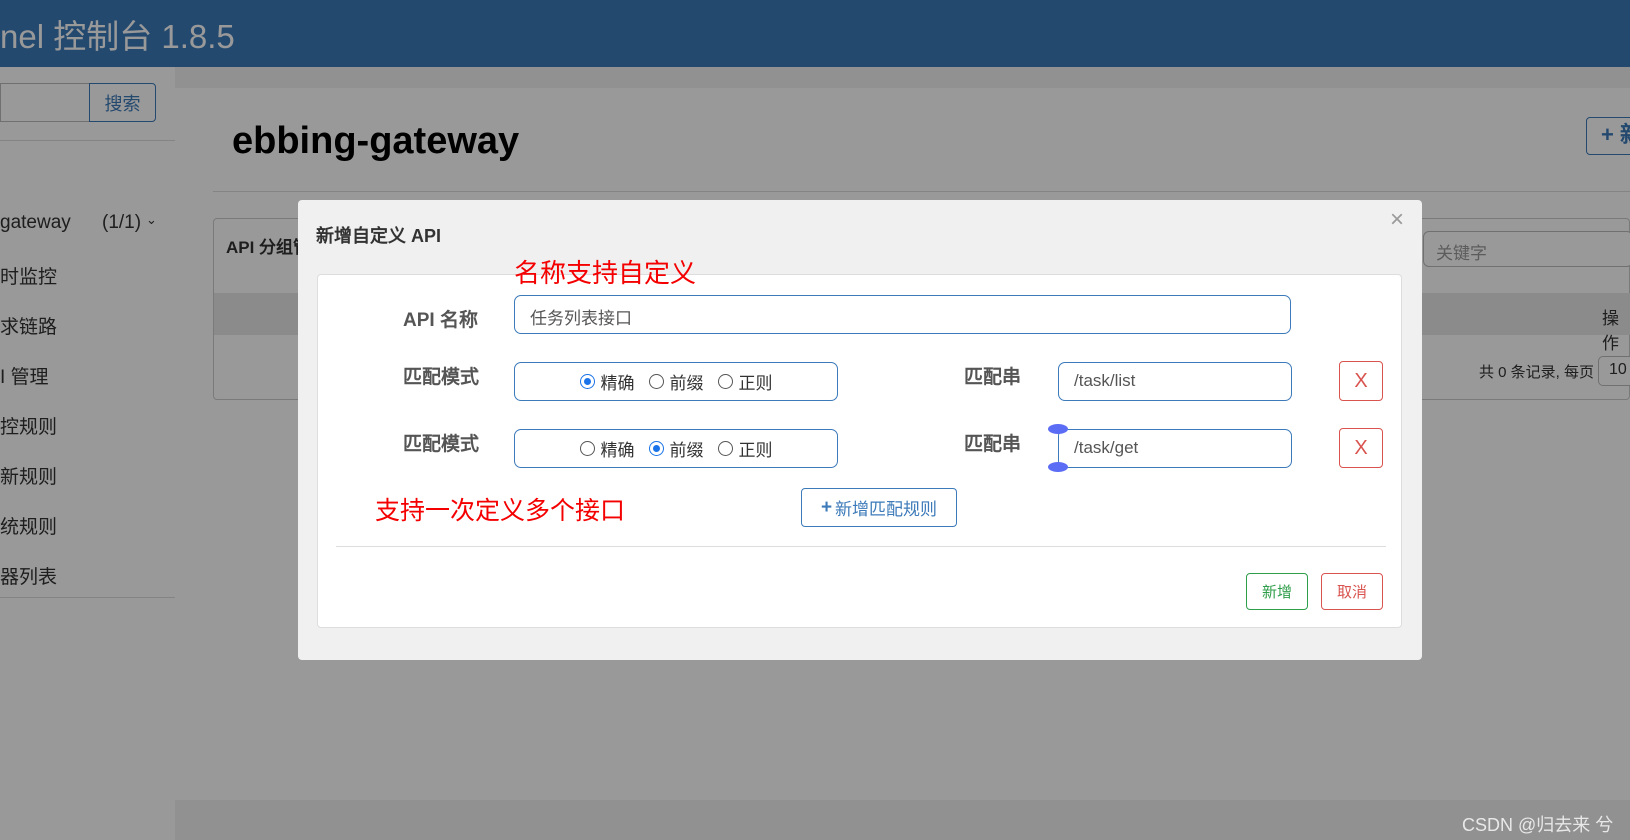 Image resolution: width=1630 pixels, height=840 pixels. Describe the element at coordinates (500, 511) in the screenshot. I see `annotation-multi-api: 支持一次定义多个接口` at that location.